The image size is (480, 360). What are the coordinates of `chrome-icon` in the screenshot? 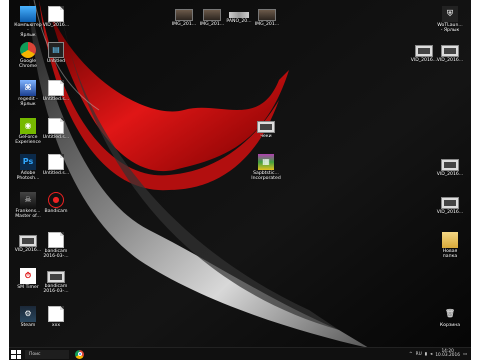 It's located at (28, 50).